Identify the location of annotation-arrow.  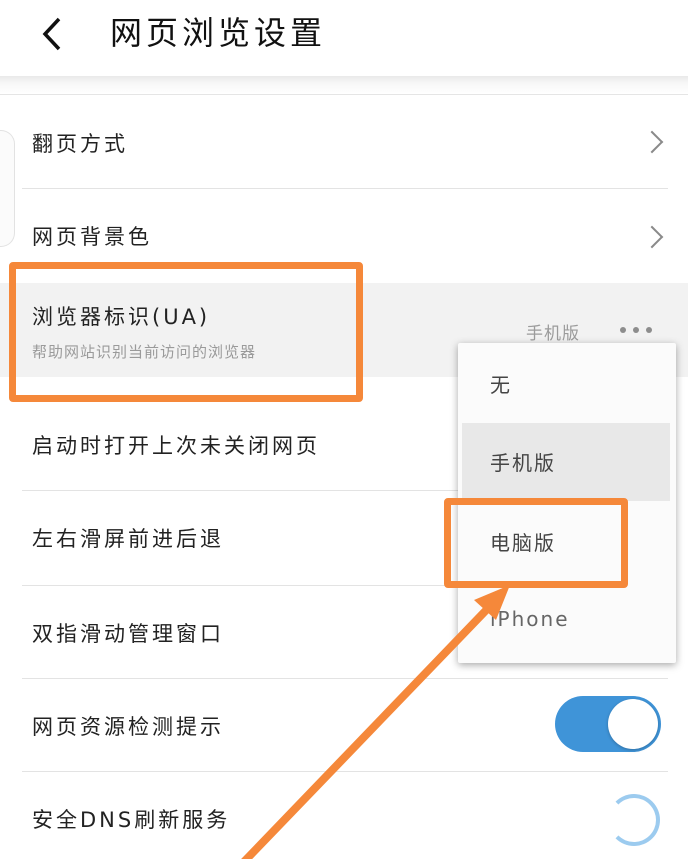
(375, 722).